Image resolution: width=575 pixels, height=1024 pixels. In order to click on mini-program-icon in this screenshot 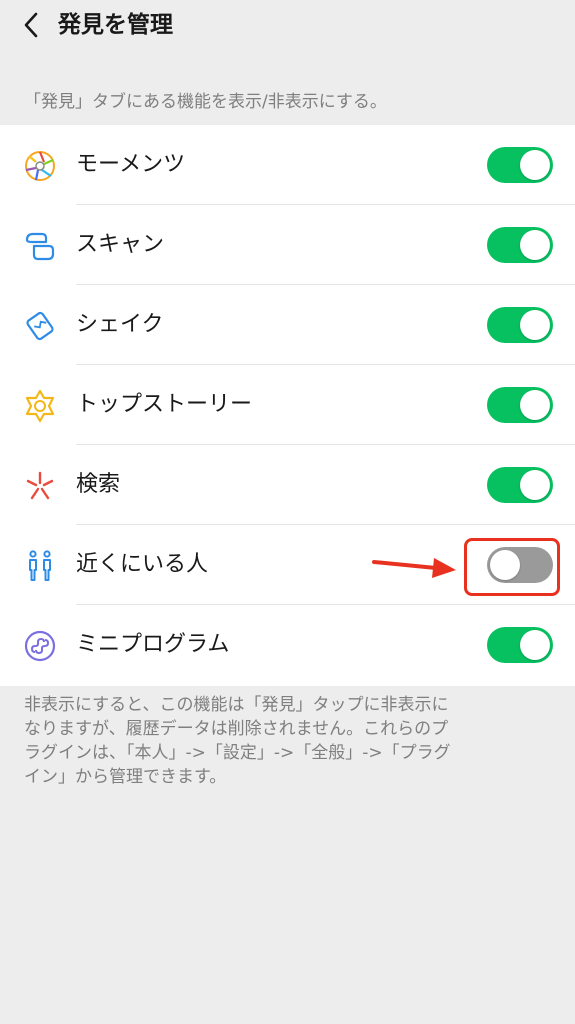, I will do `click(40, 646)`.